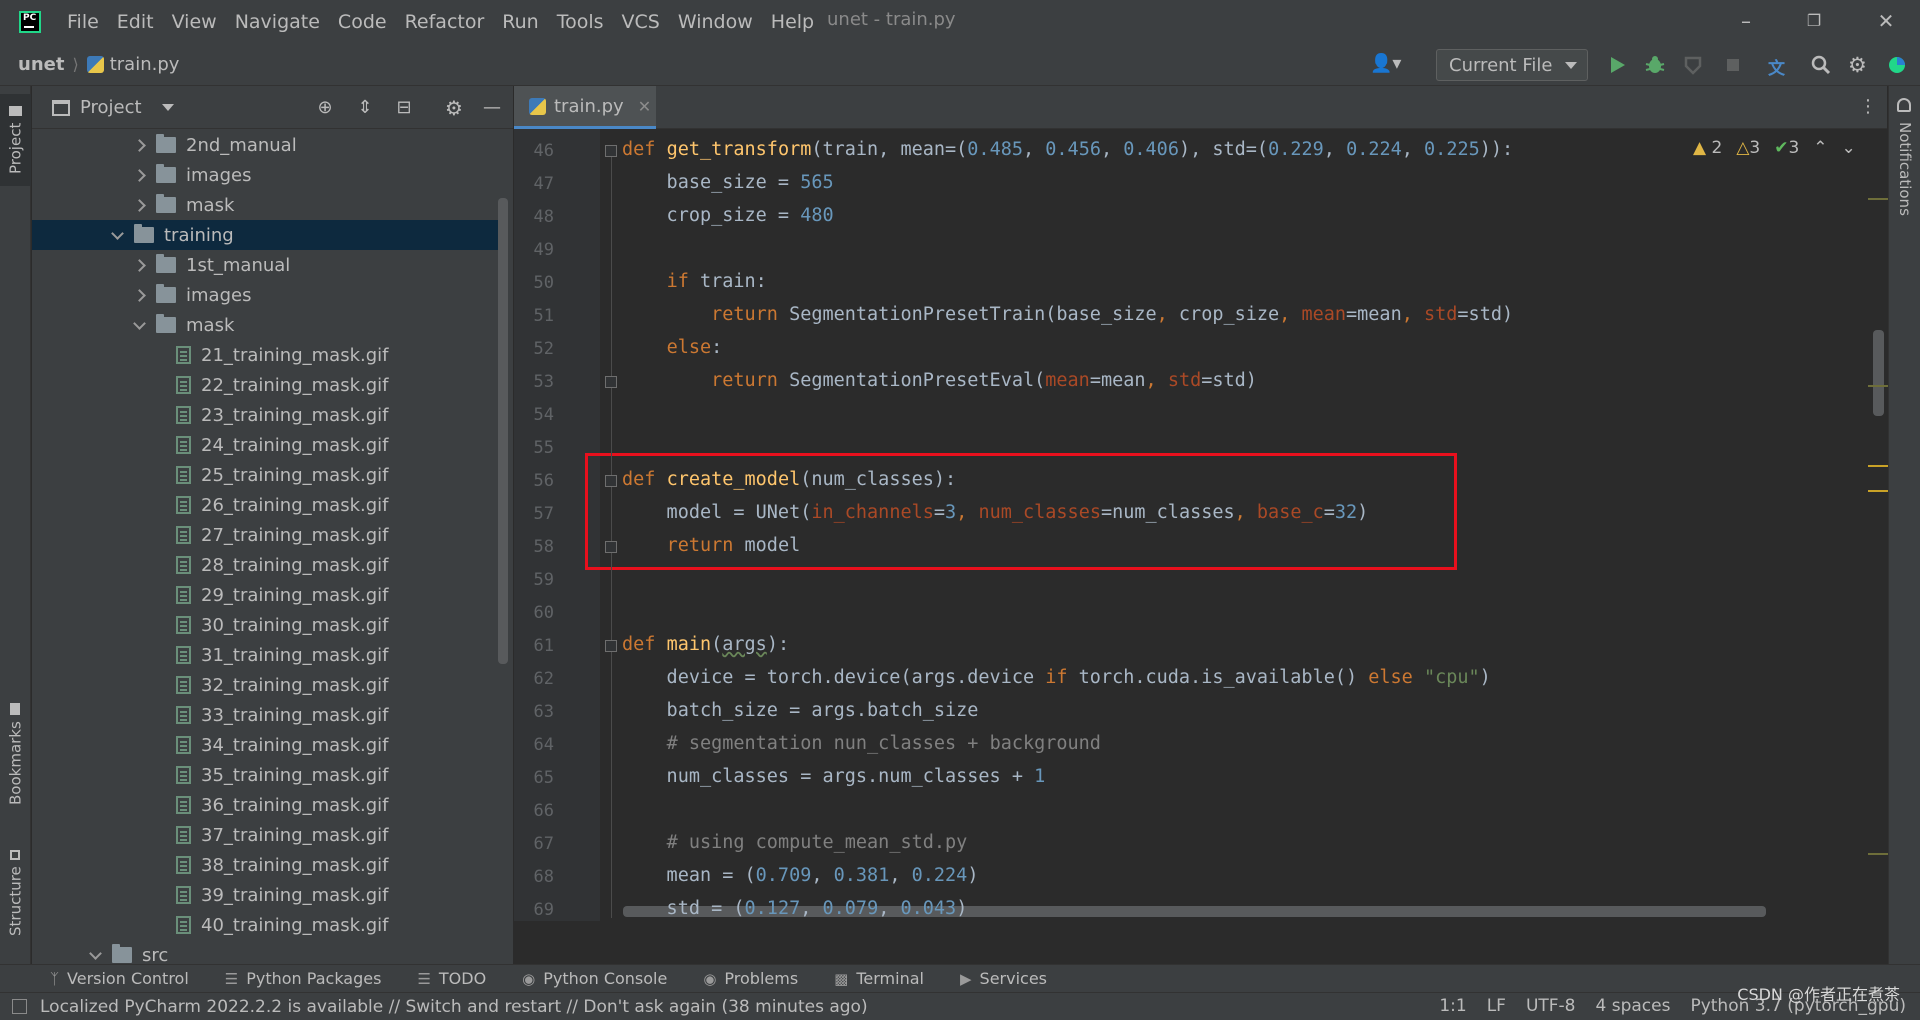  Describe the element at coordinates (111, 107) in the screenshot. I see `project-panel-title: Project` at that location.